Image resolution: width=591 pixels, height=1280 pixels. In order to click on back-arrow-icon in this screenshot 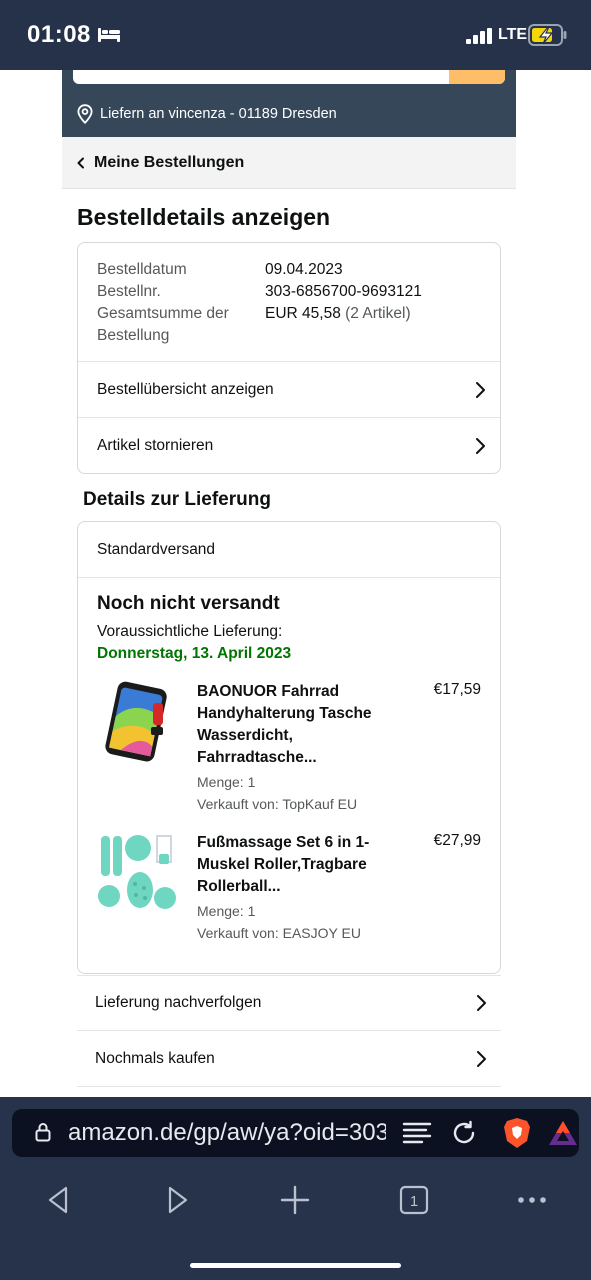, I will do `click(59, 1200)`.